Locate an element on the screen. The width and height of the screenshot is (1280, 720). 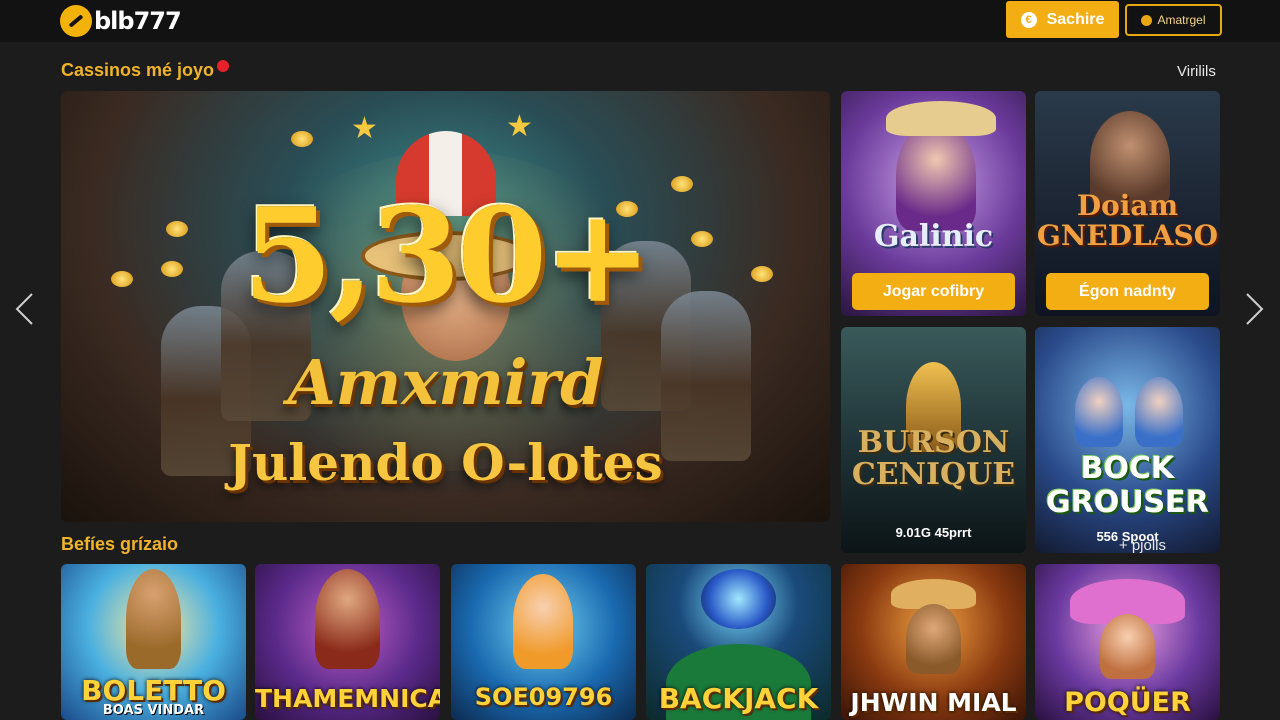
view-all-link: Virilils is located at coordinates (1196, 71).